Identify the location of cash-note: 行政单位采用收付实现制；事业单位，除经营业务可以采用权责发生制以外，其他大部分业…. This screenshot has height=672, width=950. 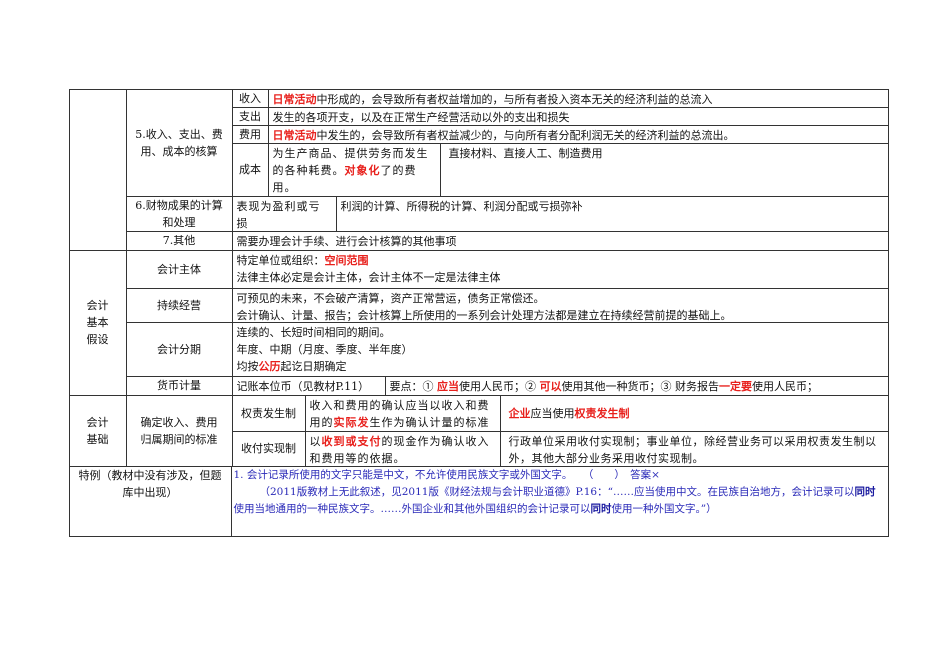
(694, 448).